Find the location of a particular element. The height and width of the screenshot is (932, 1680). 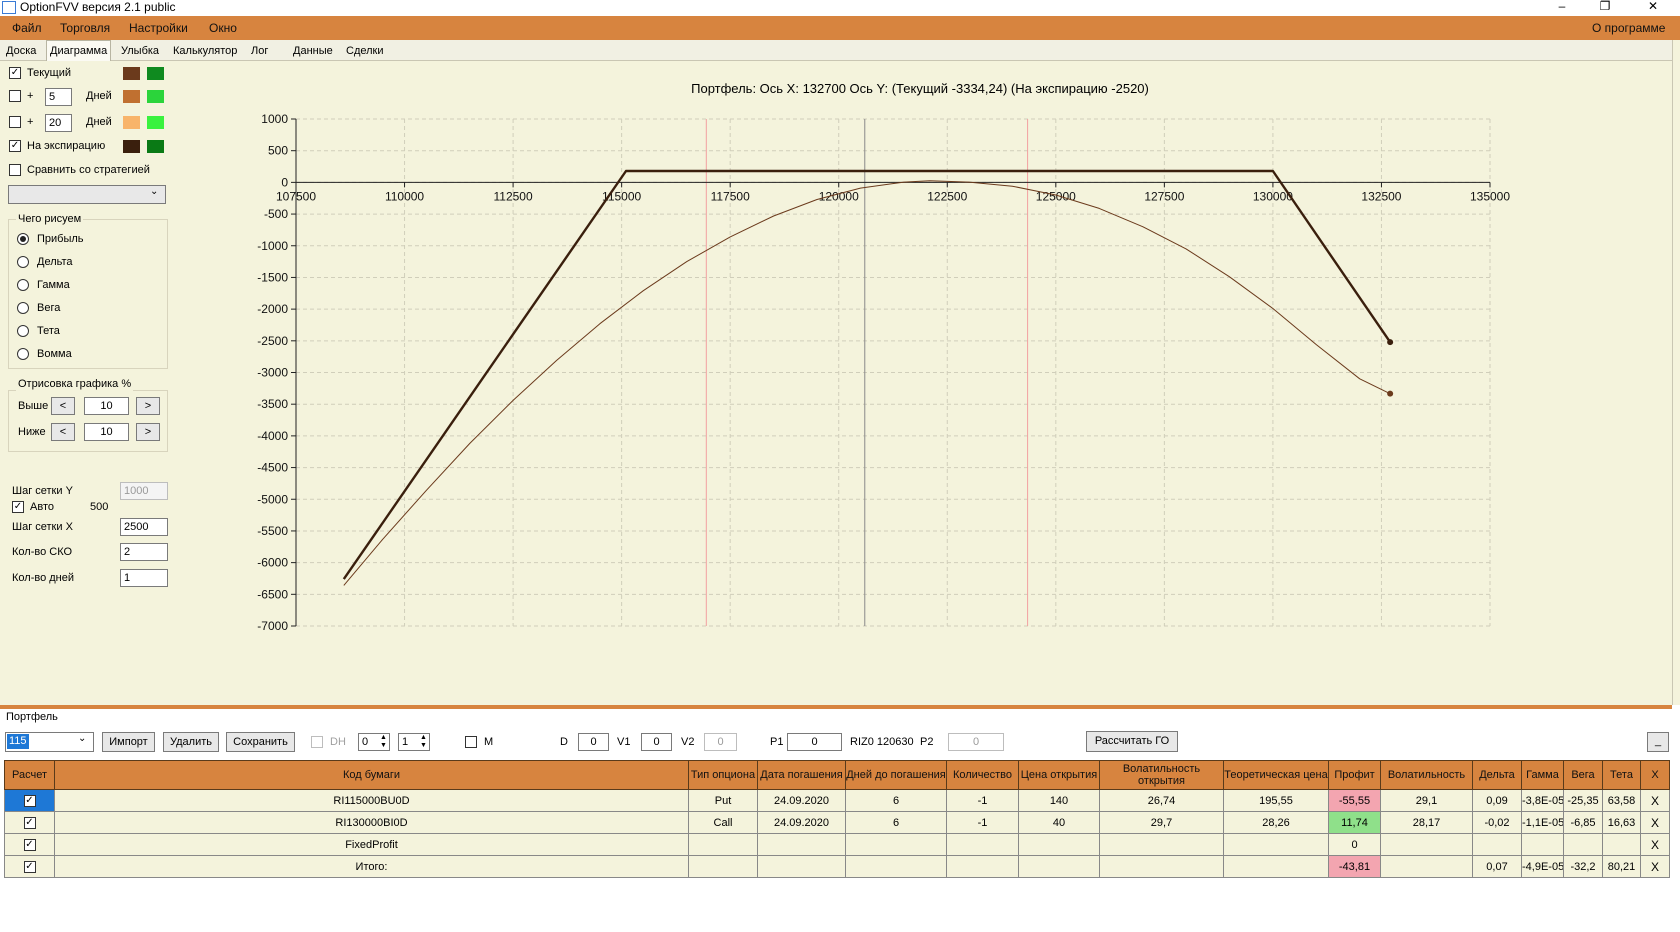

col-open-vol: Волатильность открытия is located at coordinates (1161, 775).